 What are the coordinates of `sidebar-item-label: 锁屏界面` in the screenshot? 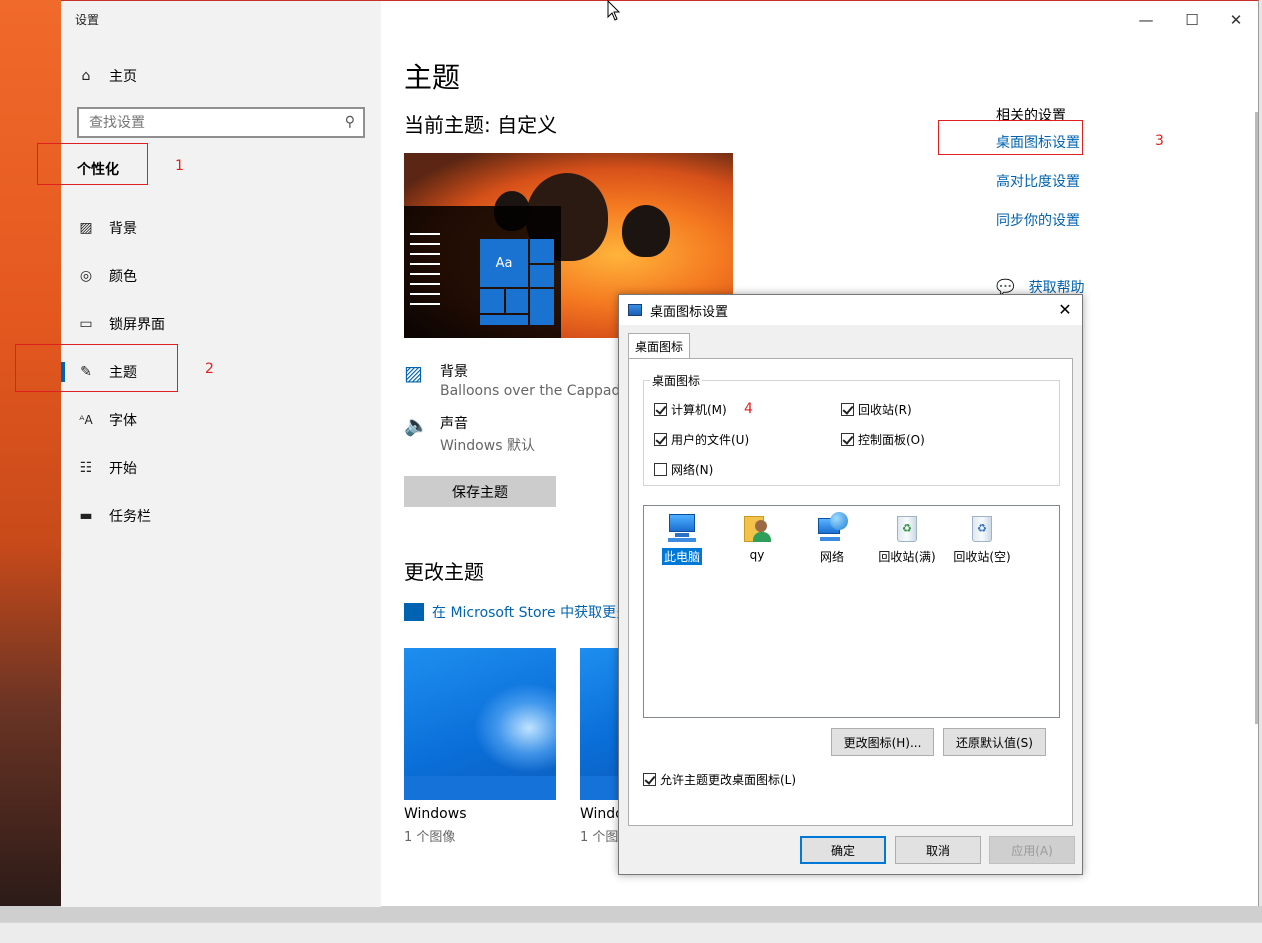 It's located at (137, 325).